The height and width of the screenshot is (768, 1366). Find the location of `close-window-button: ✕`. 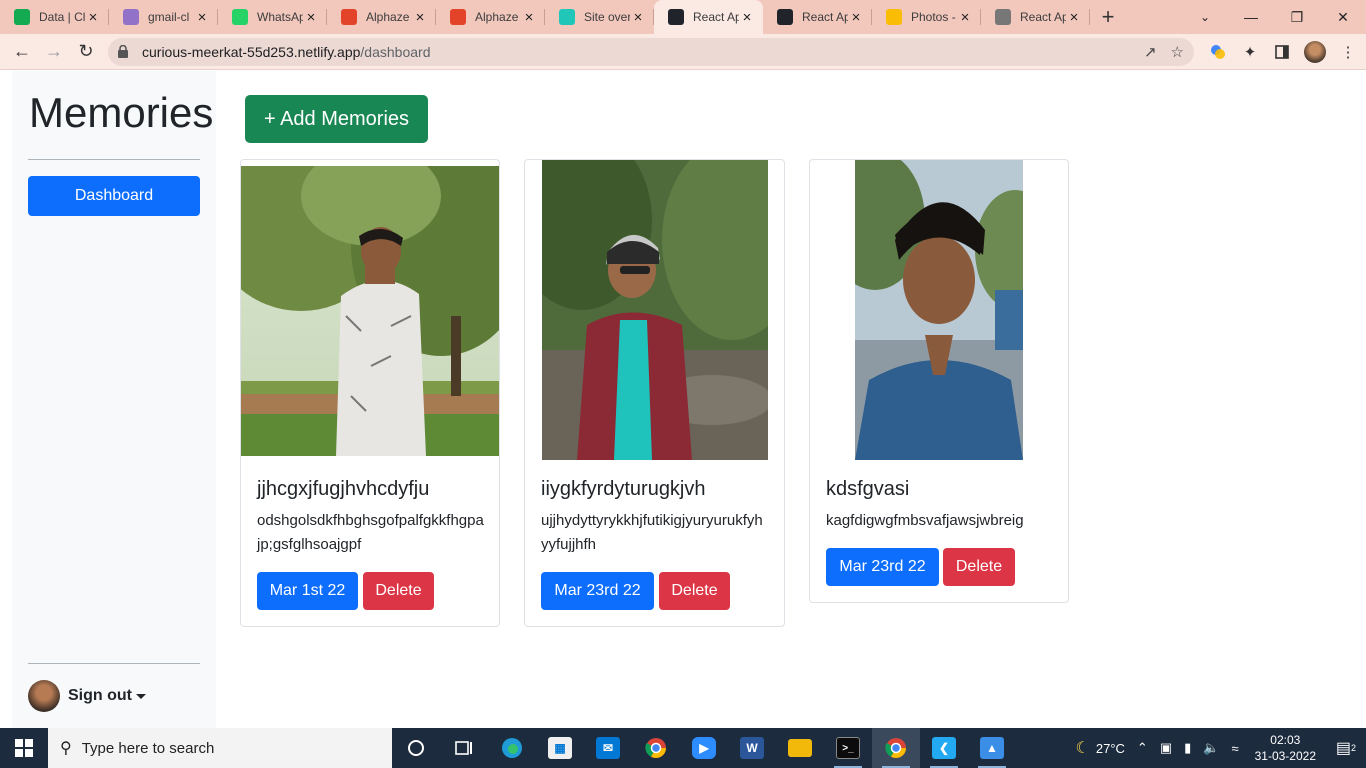

close-window-button: ✕ is located at coordinates (1343, 17).